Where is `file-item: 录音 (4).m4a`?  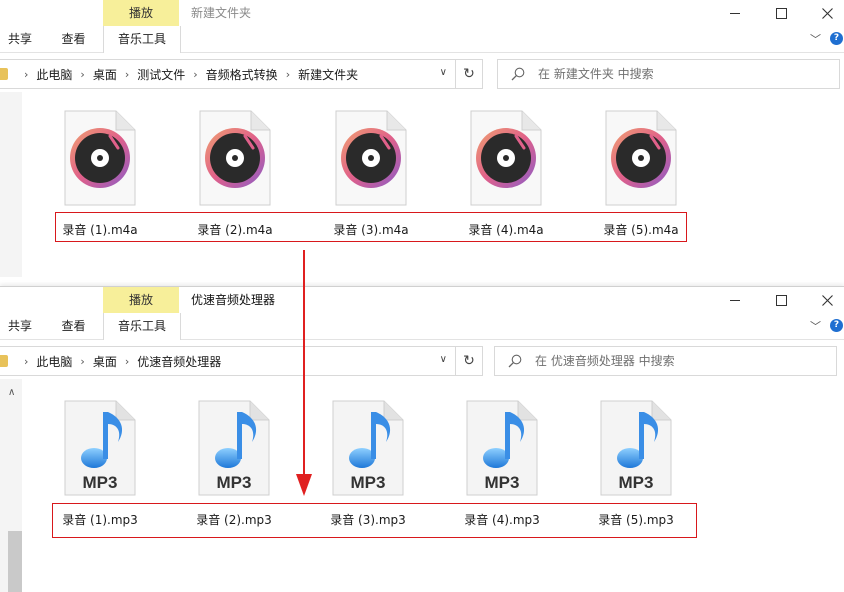
file-item: 录音 (4).m4a is located at coordinates (506, 174).